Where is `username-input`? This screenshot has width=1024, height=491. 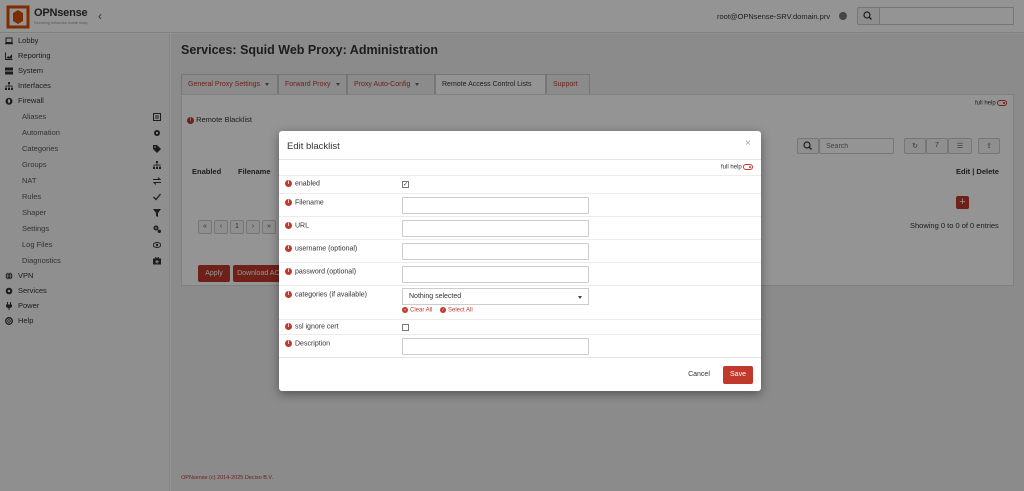
username-input is located at coordinates (495, 251).